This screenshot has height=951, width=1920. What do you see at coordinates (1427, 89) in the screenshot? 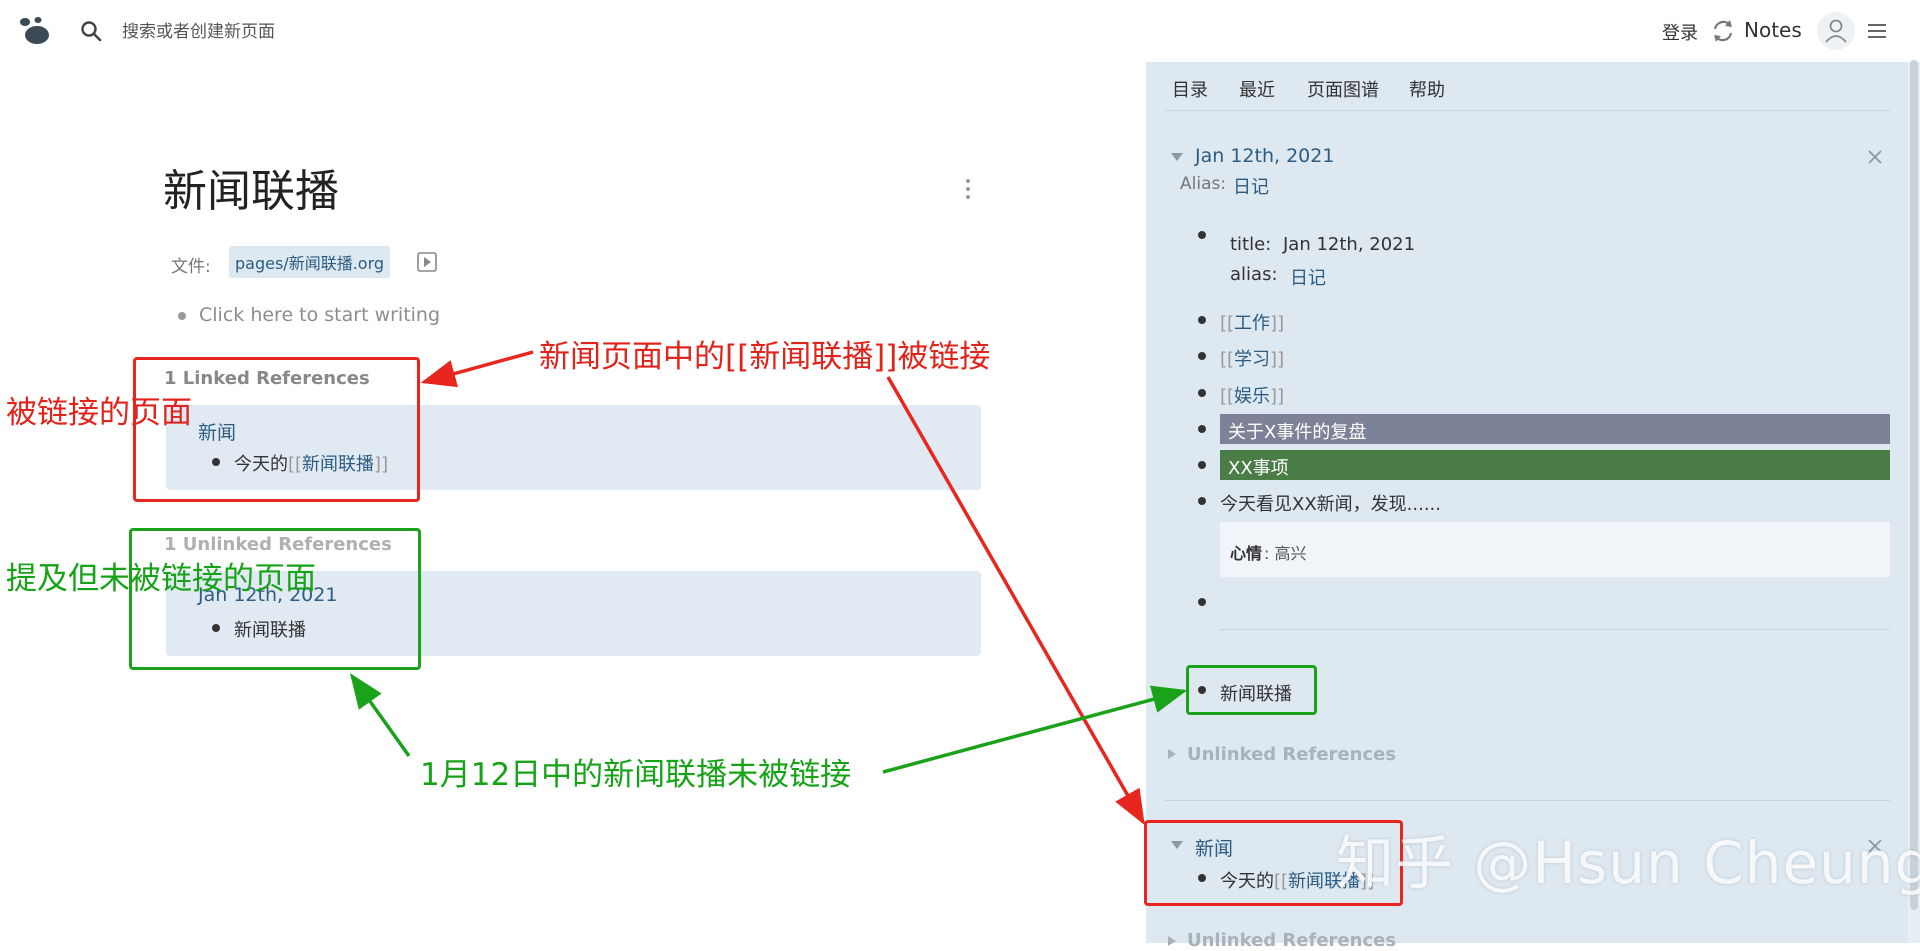
I see `tab-help: 帮助` at bounding box center [1427, 89].